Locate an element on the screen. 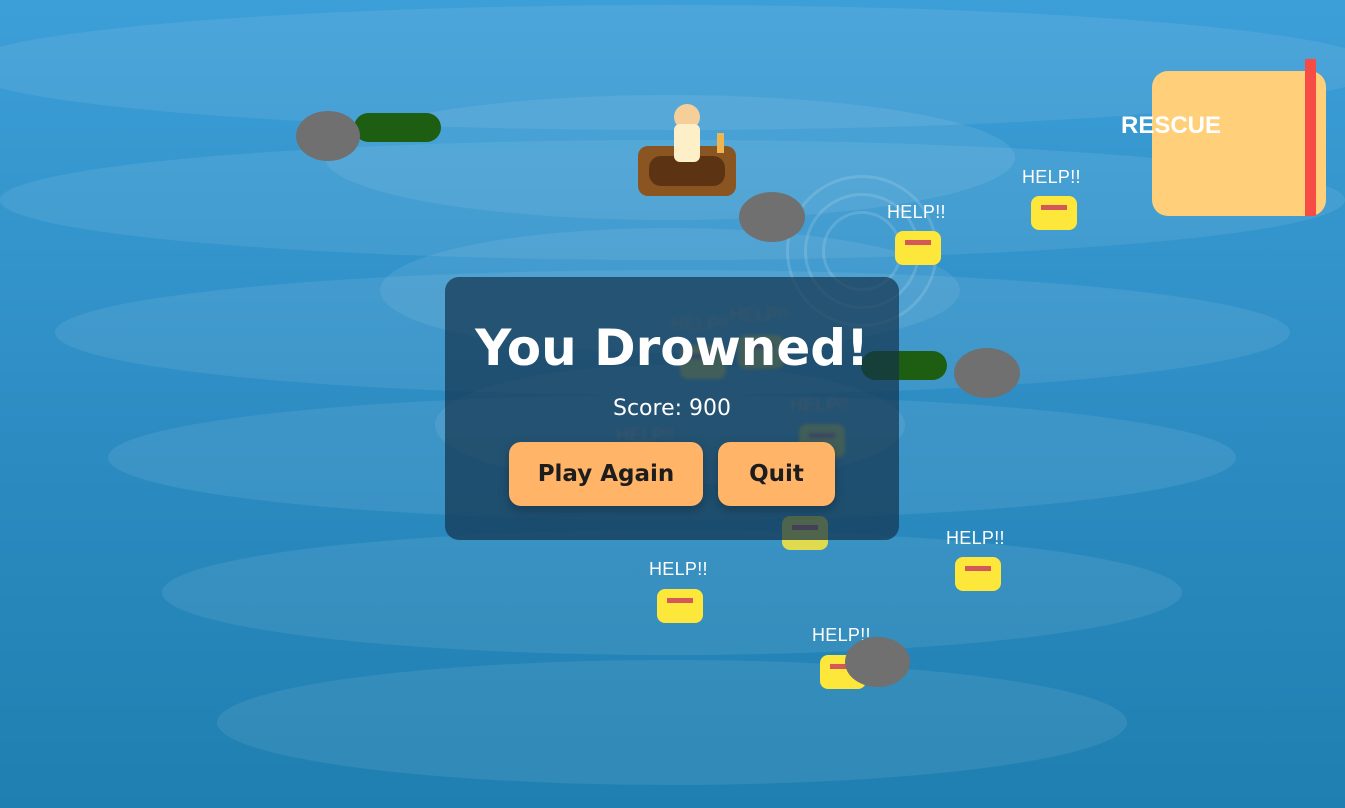 This screenshot has height=808, width=1345. game-over-title: You Drowned! is located at coordinates (672, 348).